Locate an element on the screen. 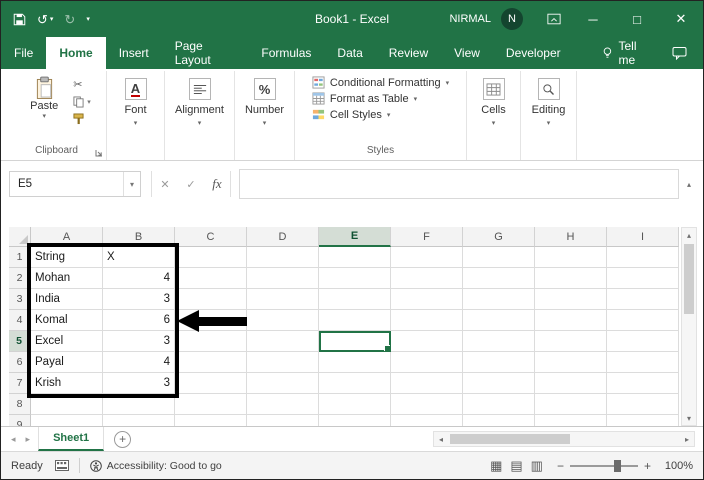 This screenshot has height=480, width=704. scroll-left-icon: ◂ is located at coordinates (441, 439).